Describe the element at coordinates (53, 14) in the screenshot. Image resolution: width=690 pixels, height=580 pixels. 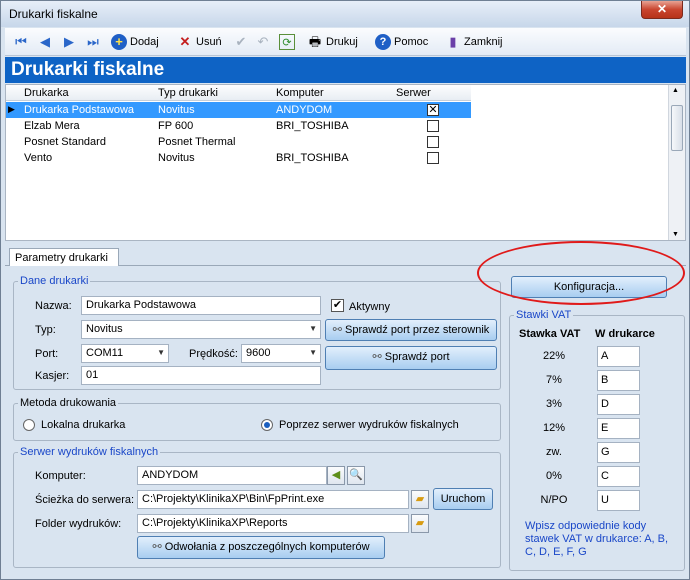
I see `window-title: Drukarki fiskalne` at that location.